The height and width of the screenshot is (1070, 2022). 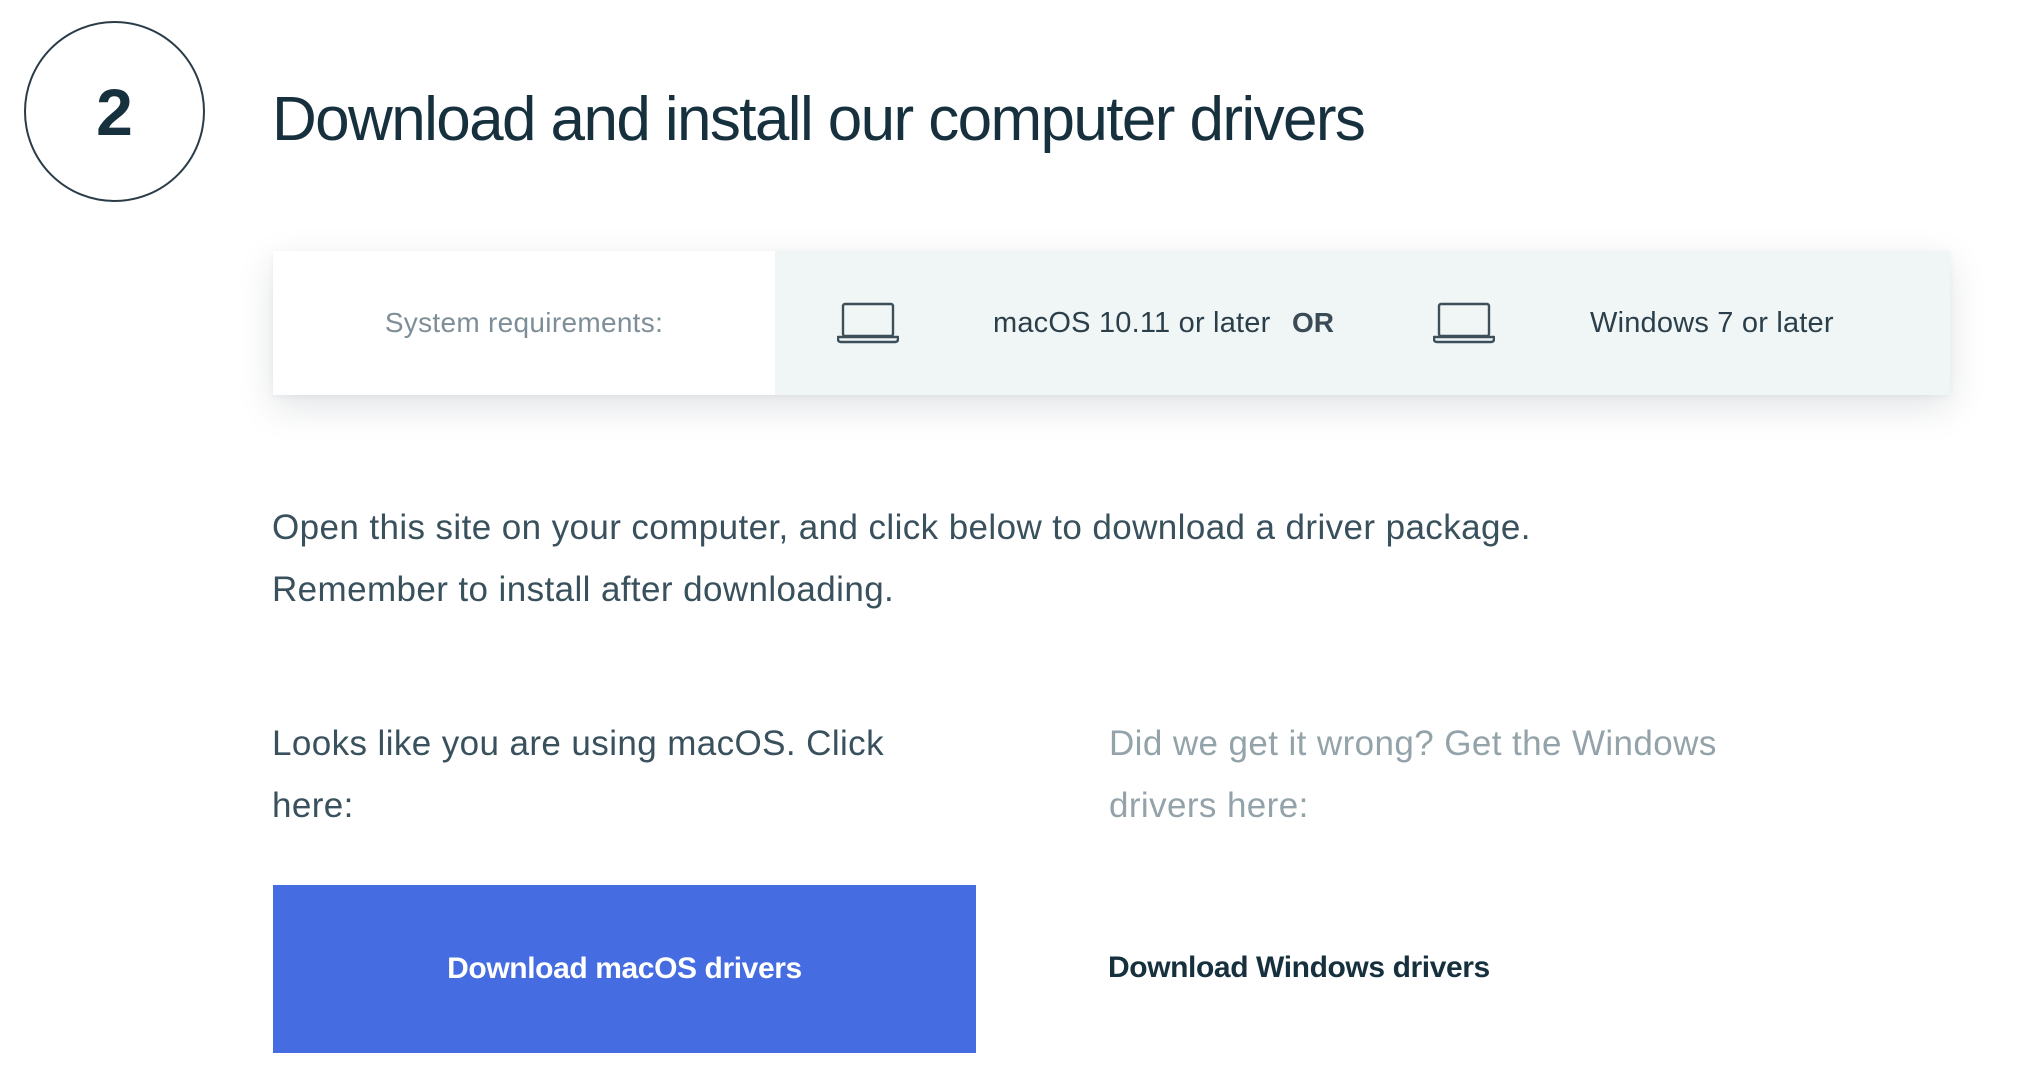 I want to click on or-separator: OR, so click(x=1313, y=322).